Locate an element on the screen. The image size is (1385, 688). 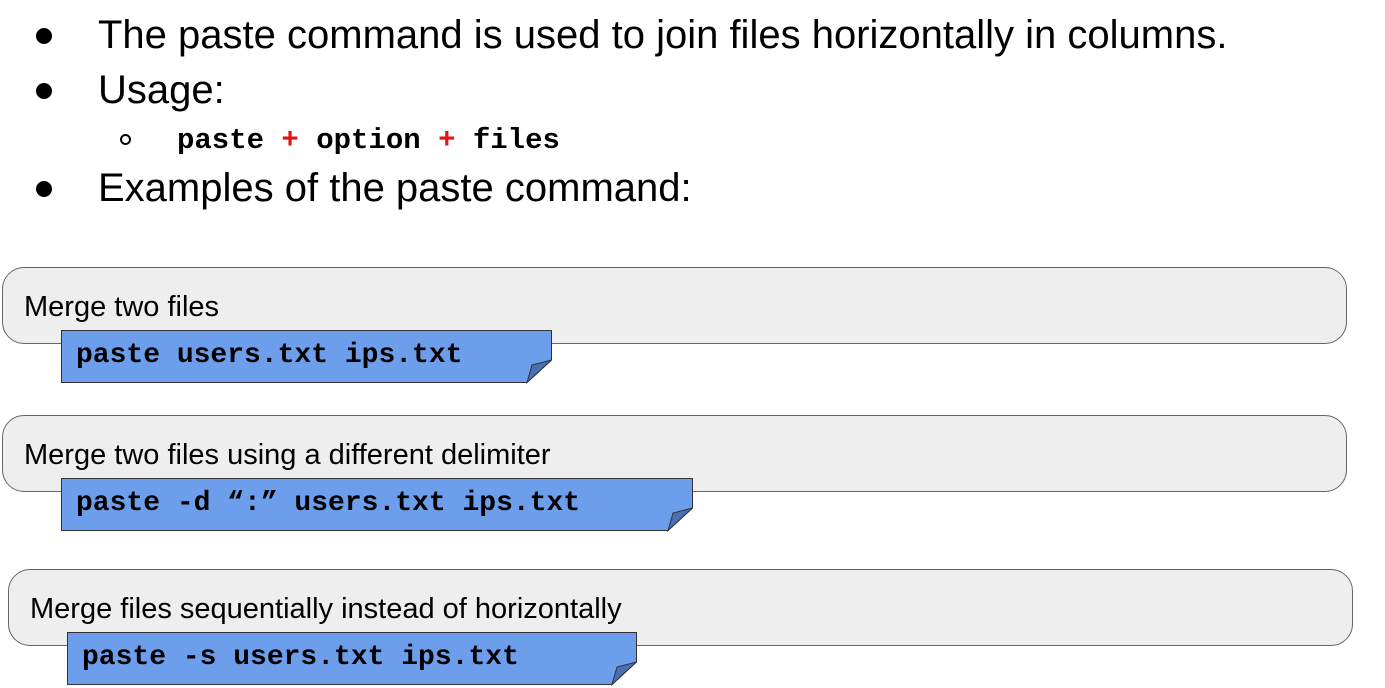
usage-files: files is located at coordinates (516, 140).